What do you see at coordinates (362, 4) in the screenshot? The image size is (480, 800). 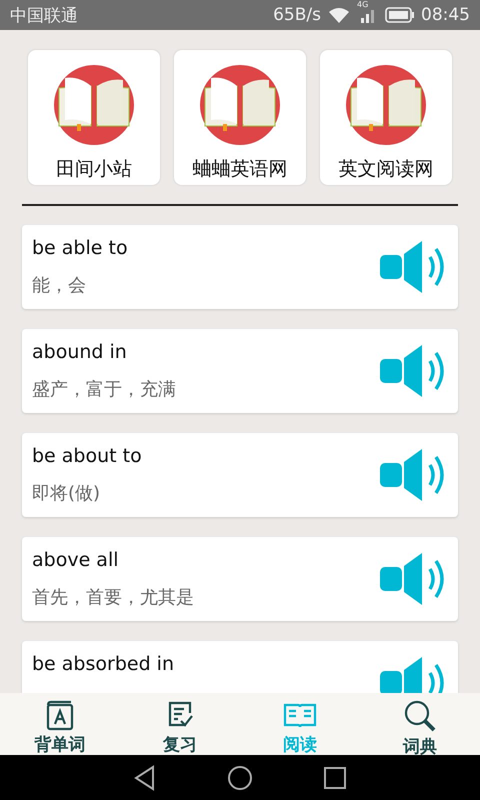 I see `network-type: 4G` at bounding box center [362, 4].